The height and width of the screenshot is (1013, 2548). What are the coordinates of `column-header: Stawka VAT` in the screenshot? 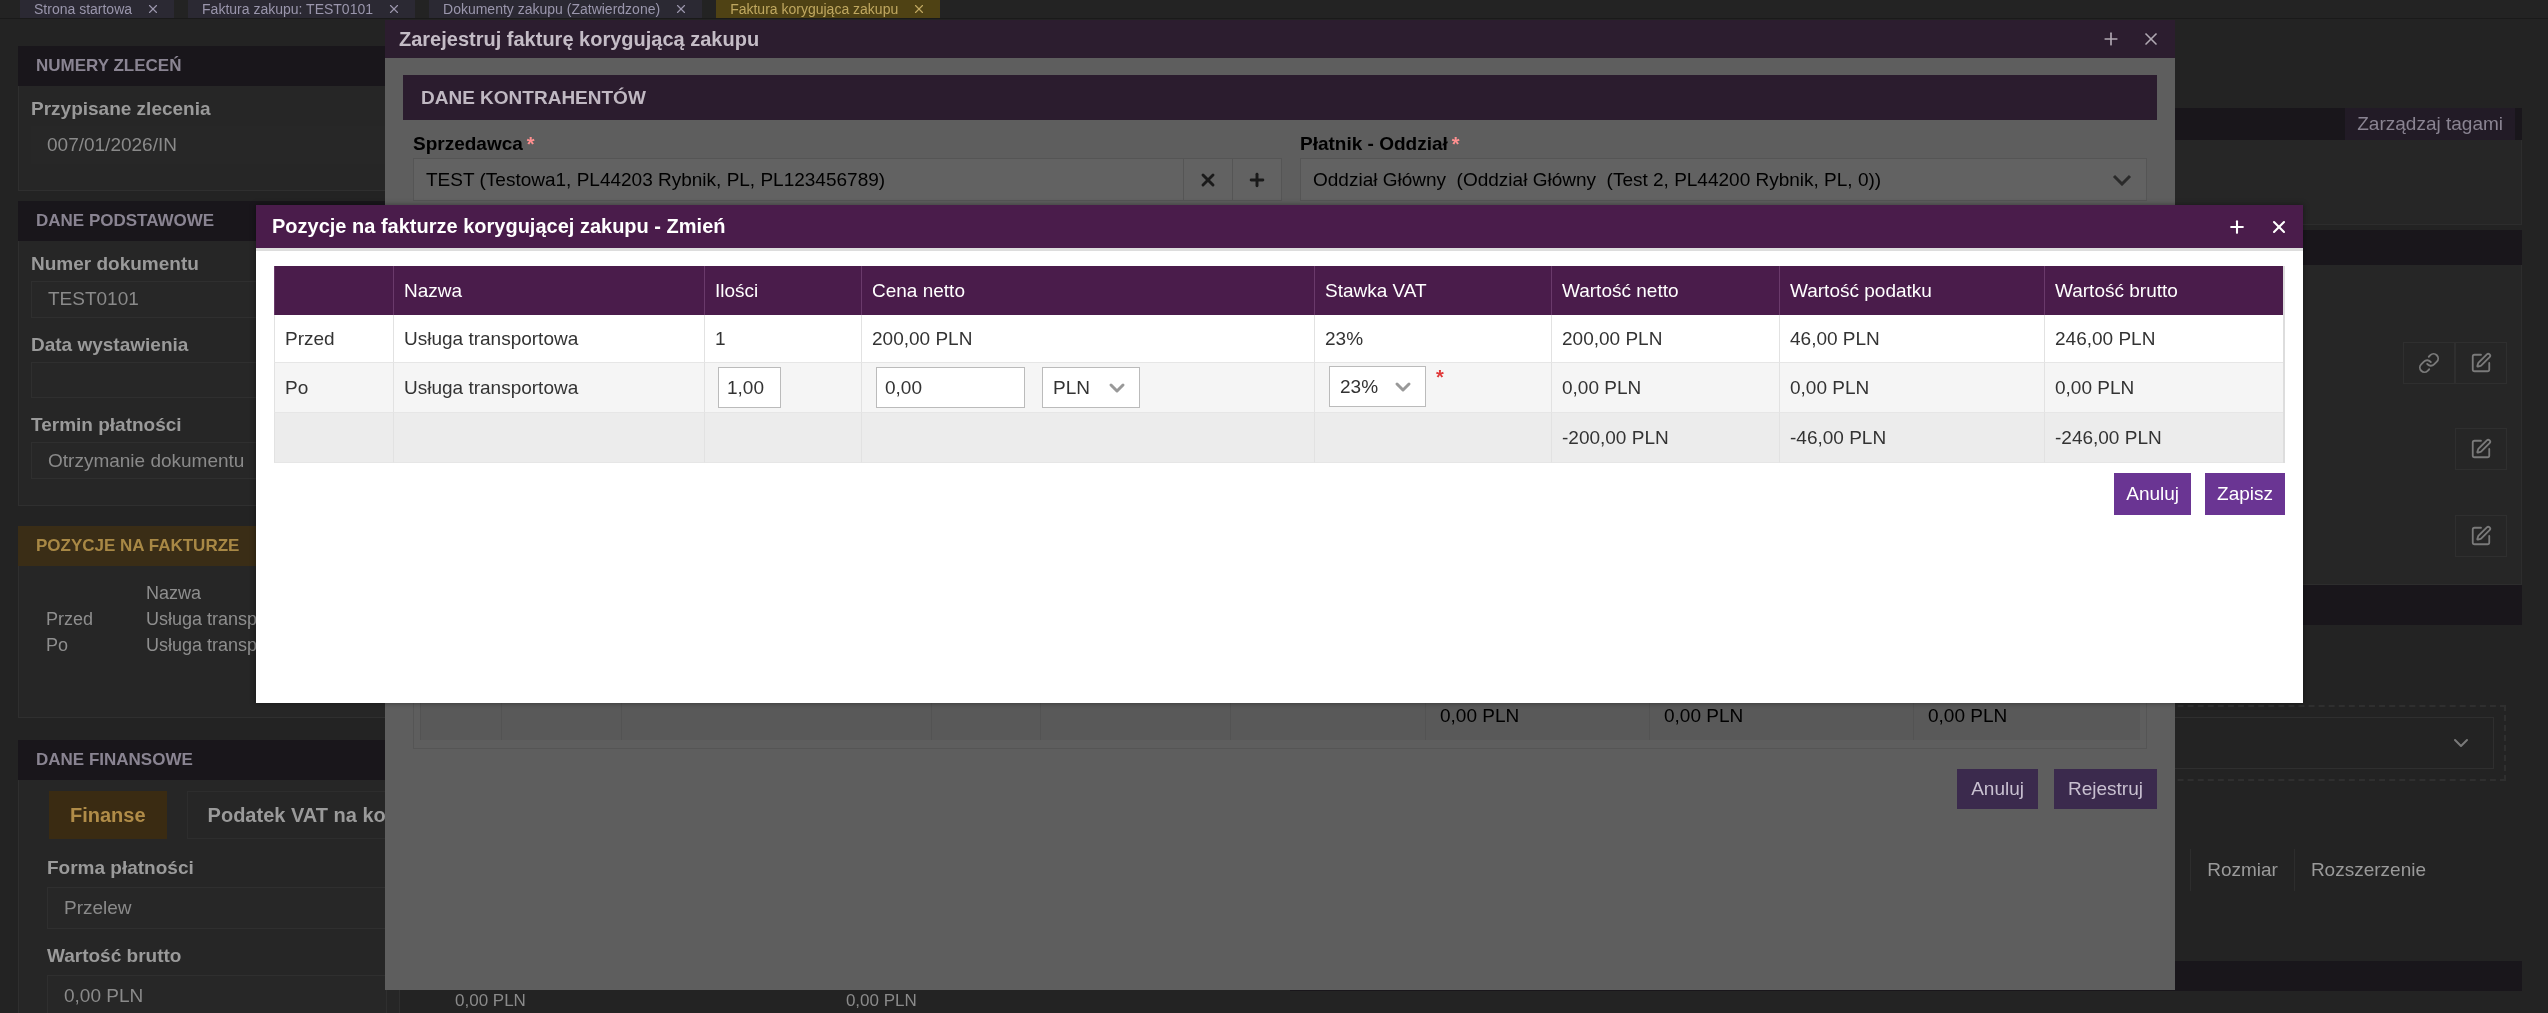 It's located at (1432, 290).